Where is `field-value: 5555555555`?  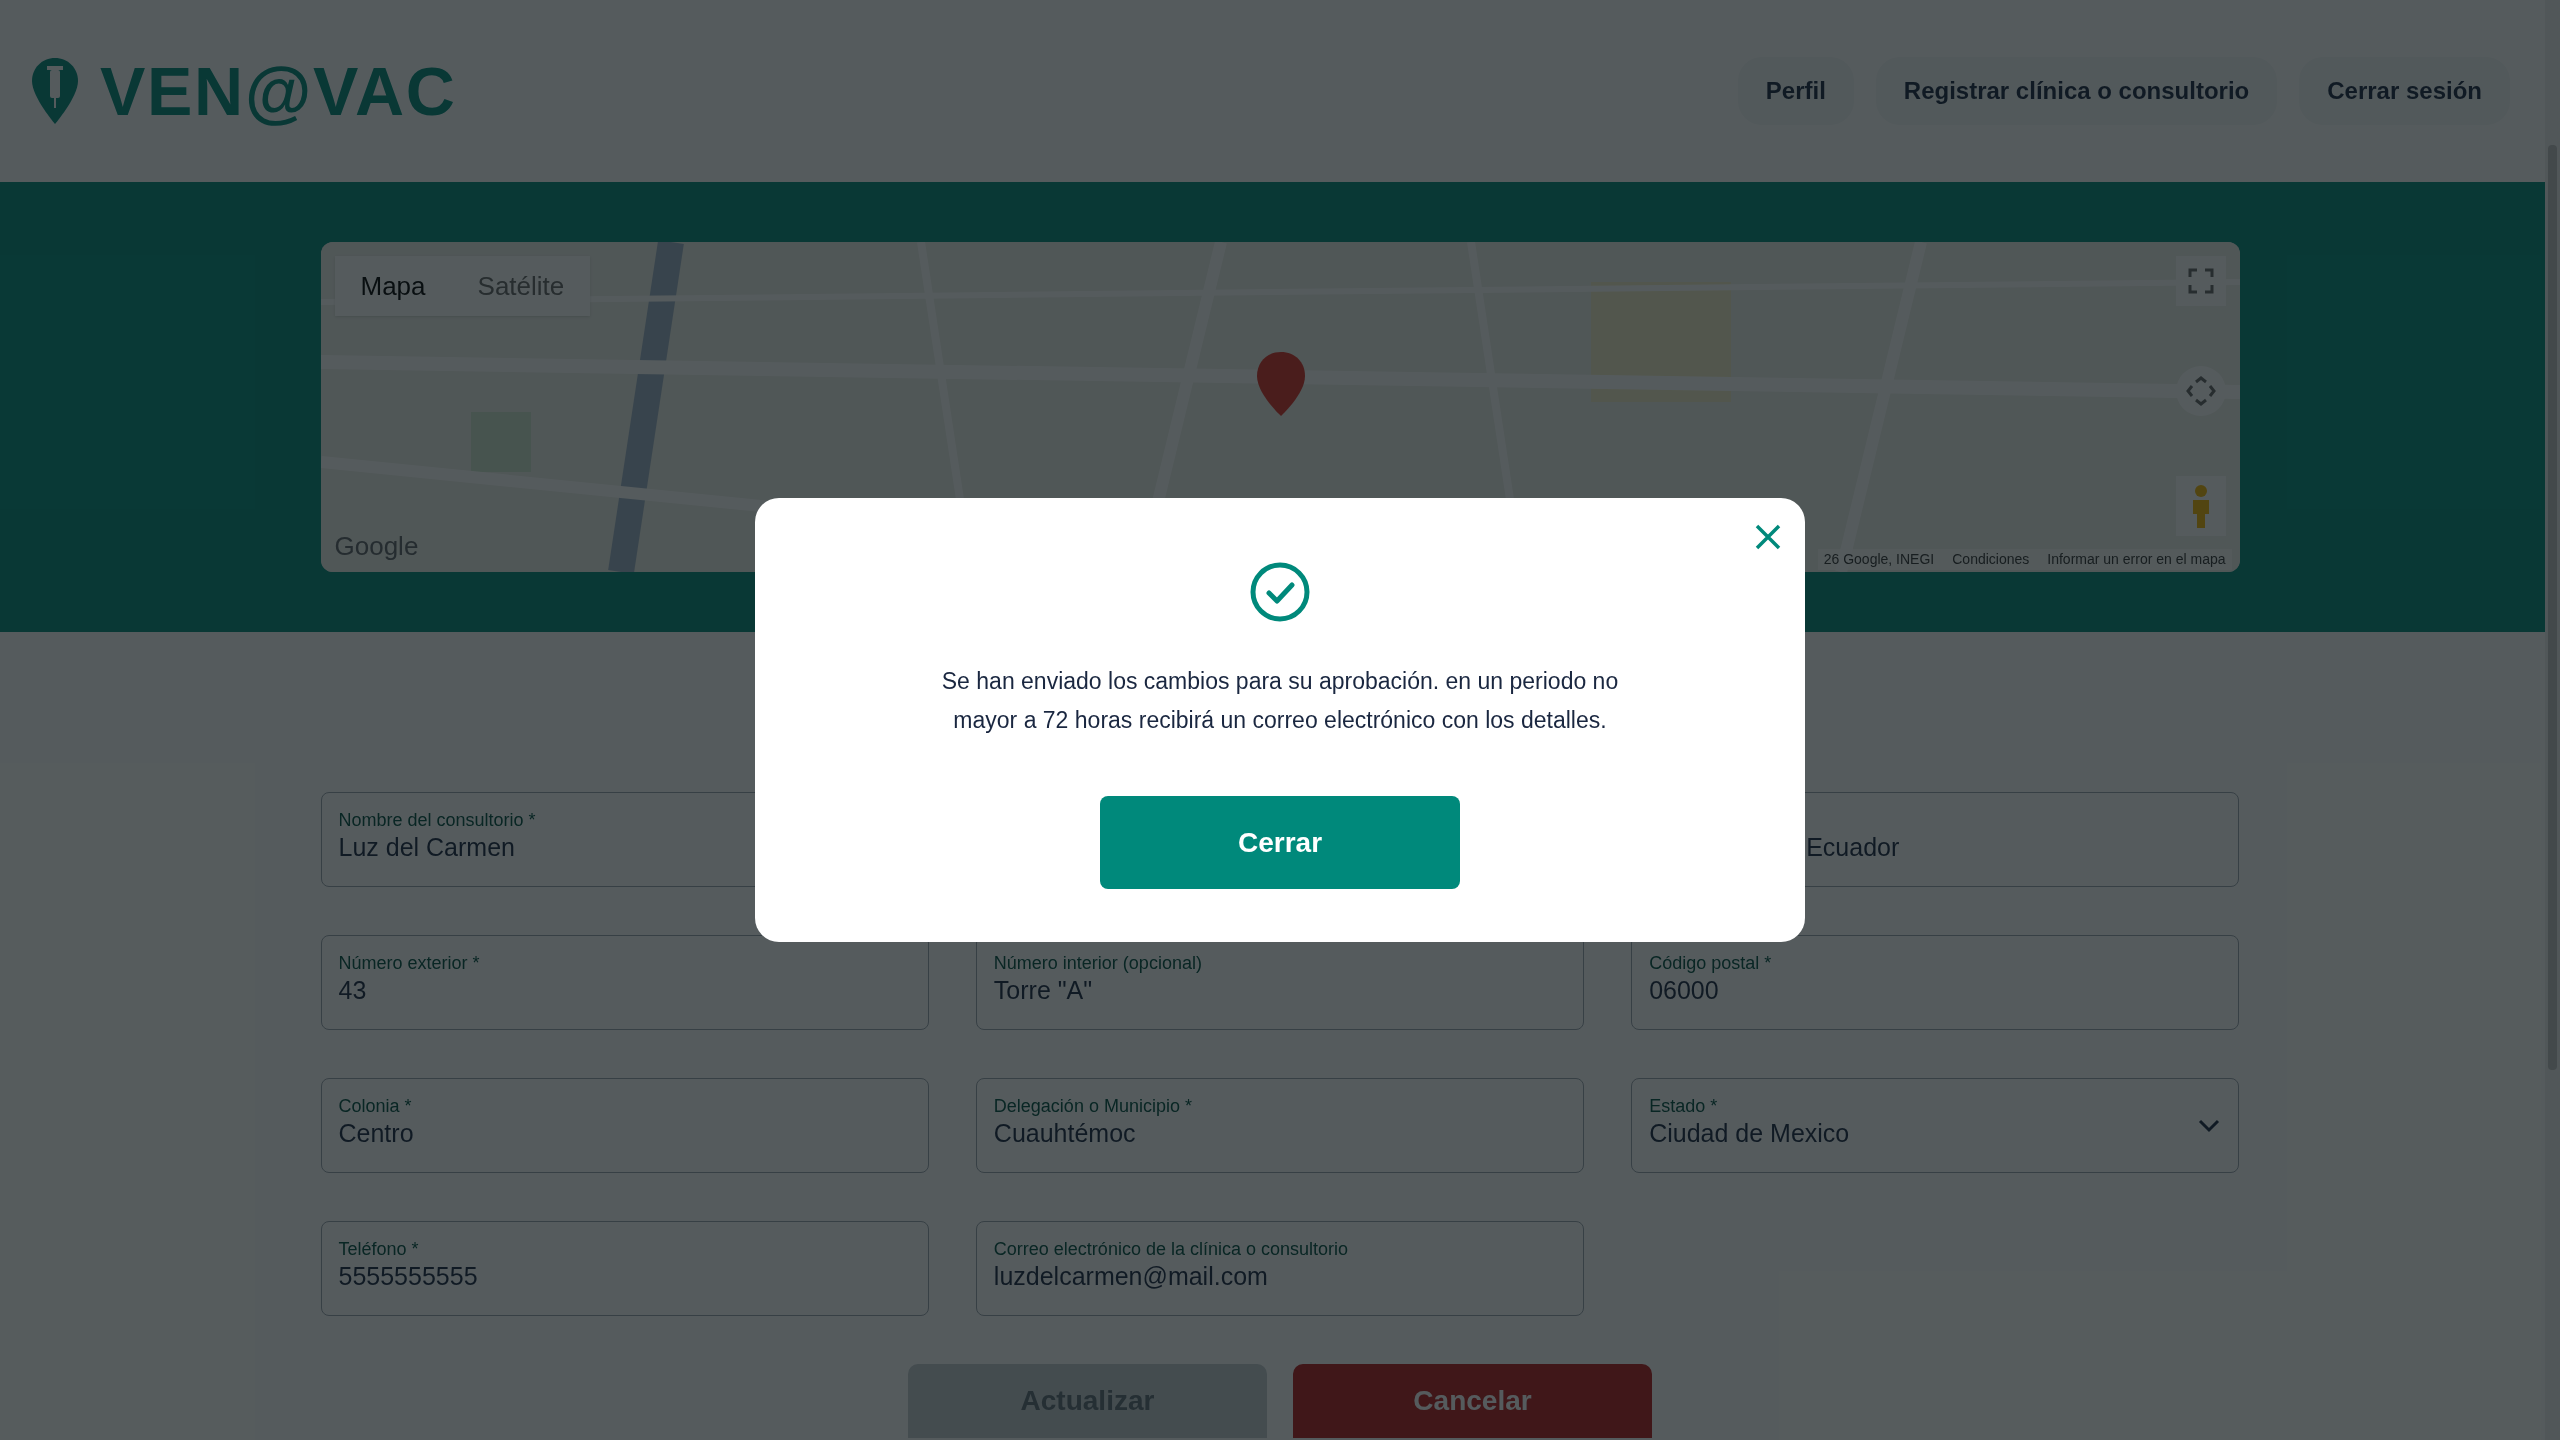
field-value: 5555555555 is located at coordinates (408, 1276).